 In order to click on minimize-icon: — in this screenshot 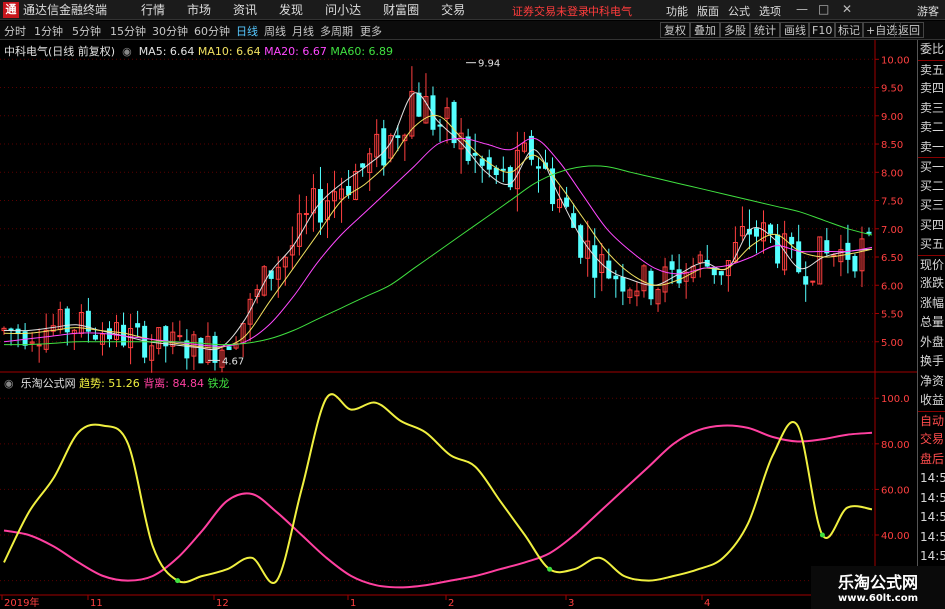, I will do `click(802, 9)`.